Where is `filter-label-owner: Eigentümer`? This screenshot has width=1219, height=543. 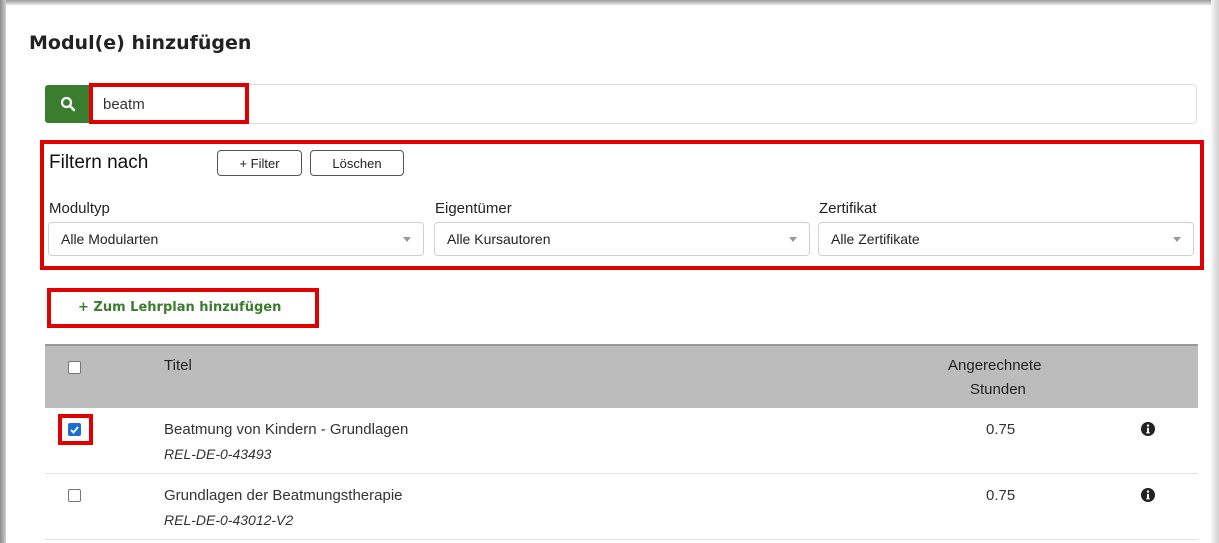
filter-label-owner: Eigentümer is located at coordinates (473, 208).